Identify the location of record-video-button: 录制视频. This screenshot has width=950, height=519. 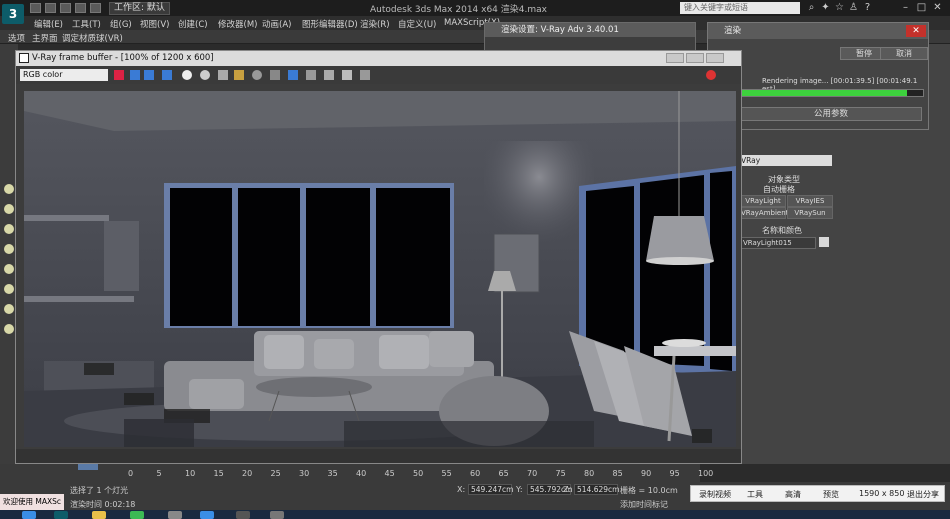
(715, 494).